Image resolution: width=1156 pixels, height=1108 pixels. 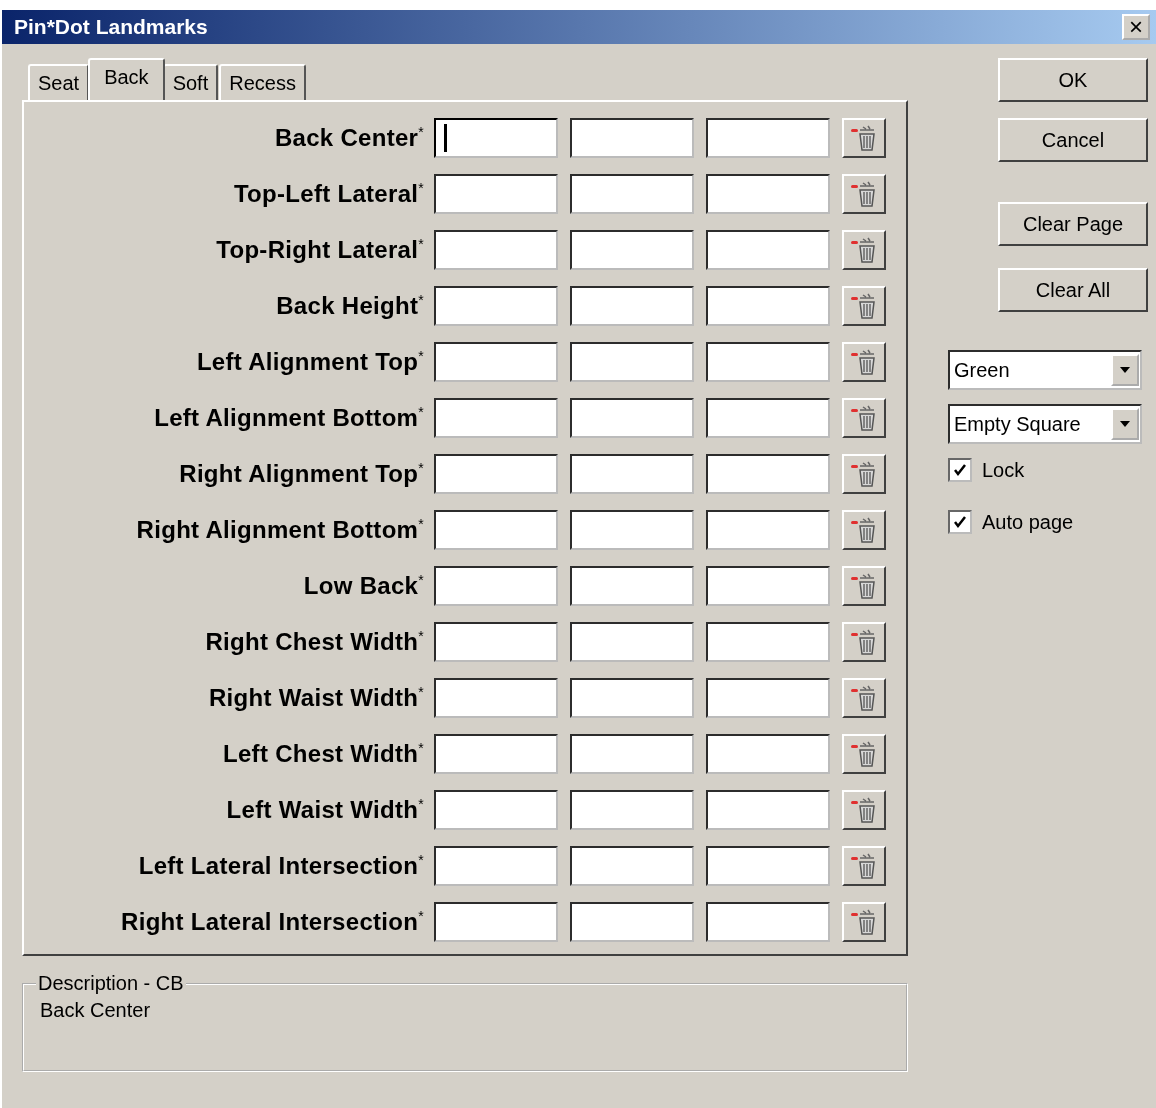 I want to click on landmark-label: Low Back$^{*}$, so click(x=363, y=586).